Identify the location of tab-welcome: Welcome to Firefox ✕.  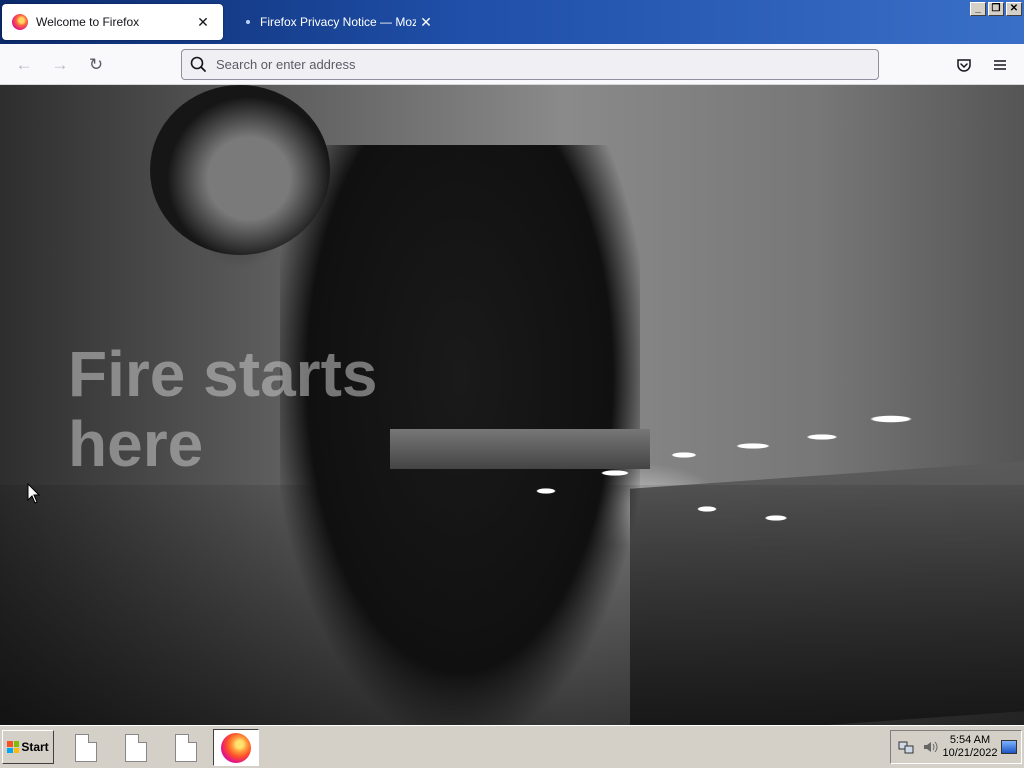
(112, 22).